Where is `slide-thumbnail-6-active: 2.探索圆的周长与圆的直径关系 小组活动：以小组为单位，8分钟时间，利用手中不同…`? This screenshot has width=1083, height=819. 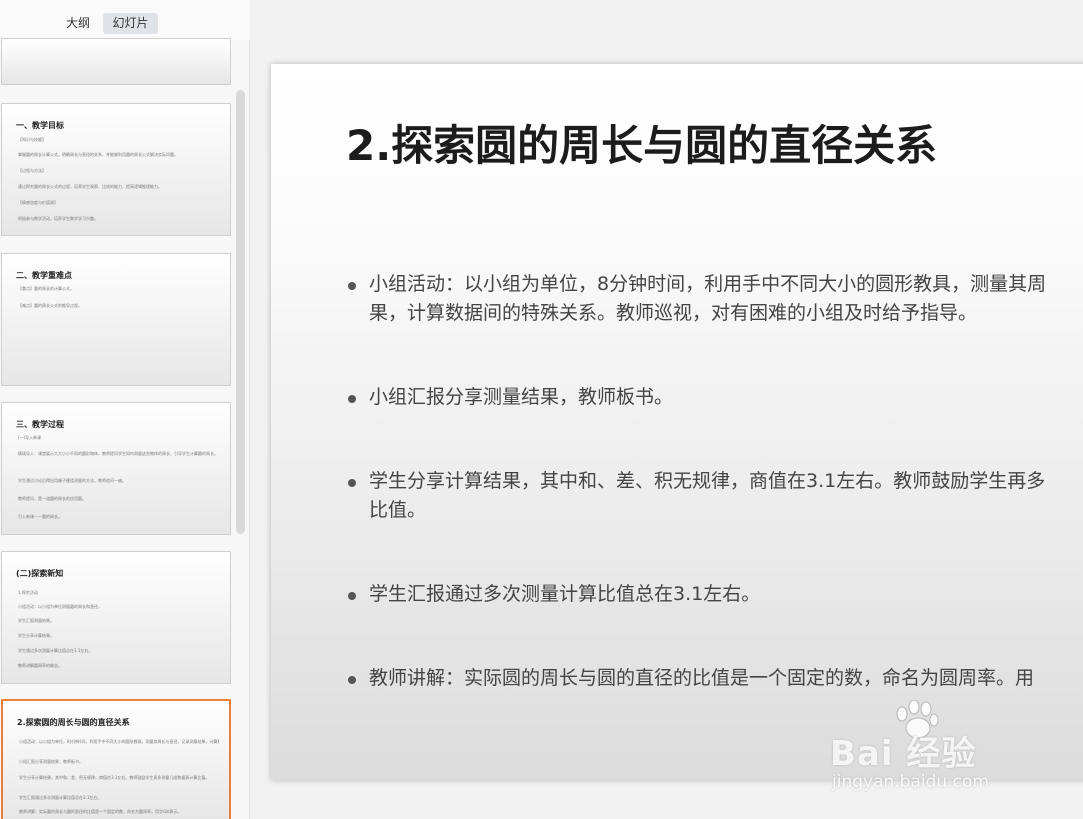 slide-thumbnail-6-active: 2.探索圆的周长与圆的直径关系 小组活动：以小组为单位，8分钟时间，利用手中不同… is located at coordinates (116, 759).